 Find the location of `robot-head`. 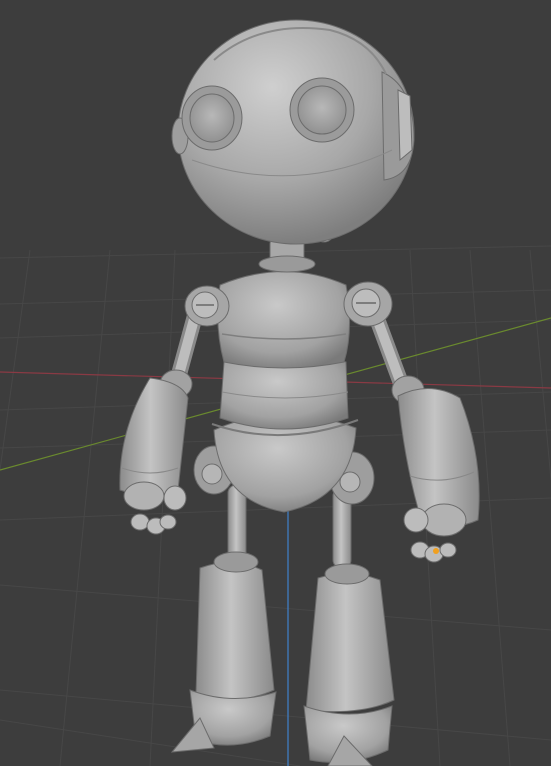

robot-head is located at coordinates (293, 132).